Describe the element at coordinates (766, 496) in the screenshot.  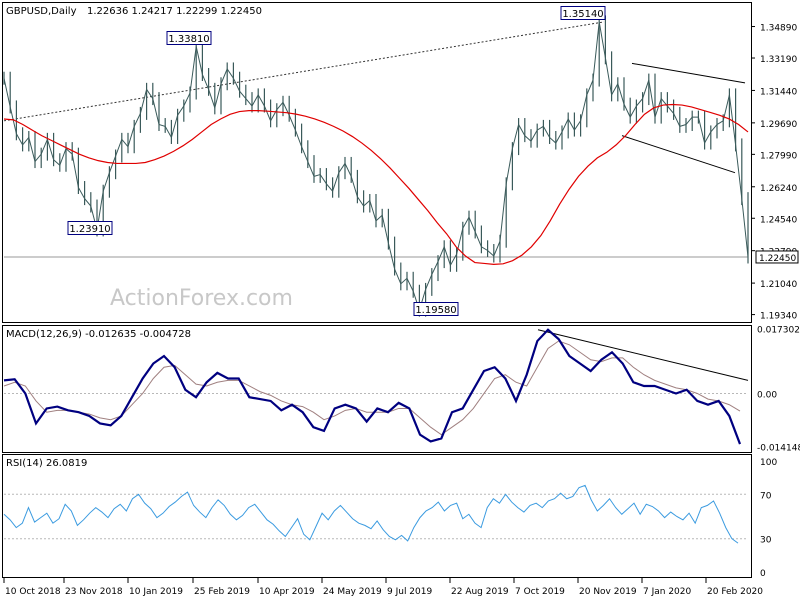
I see `rsi-tick-label: 70` at that location.